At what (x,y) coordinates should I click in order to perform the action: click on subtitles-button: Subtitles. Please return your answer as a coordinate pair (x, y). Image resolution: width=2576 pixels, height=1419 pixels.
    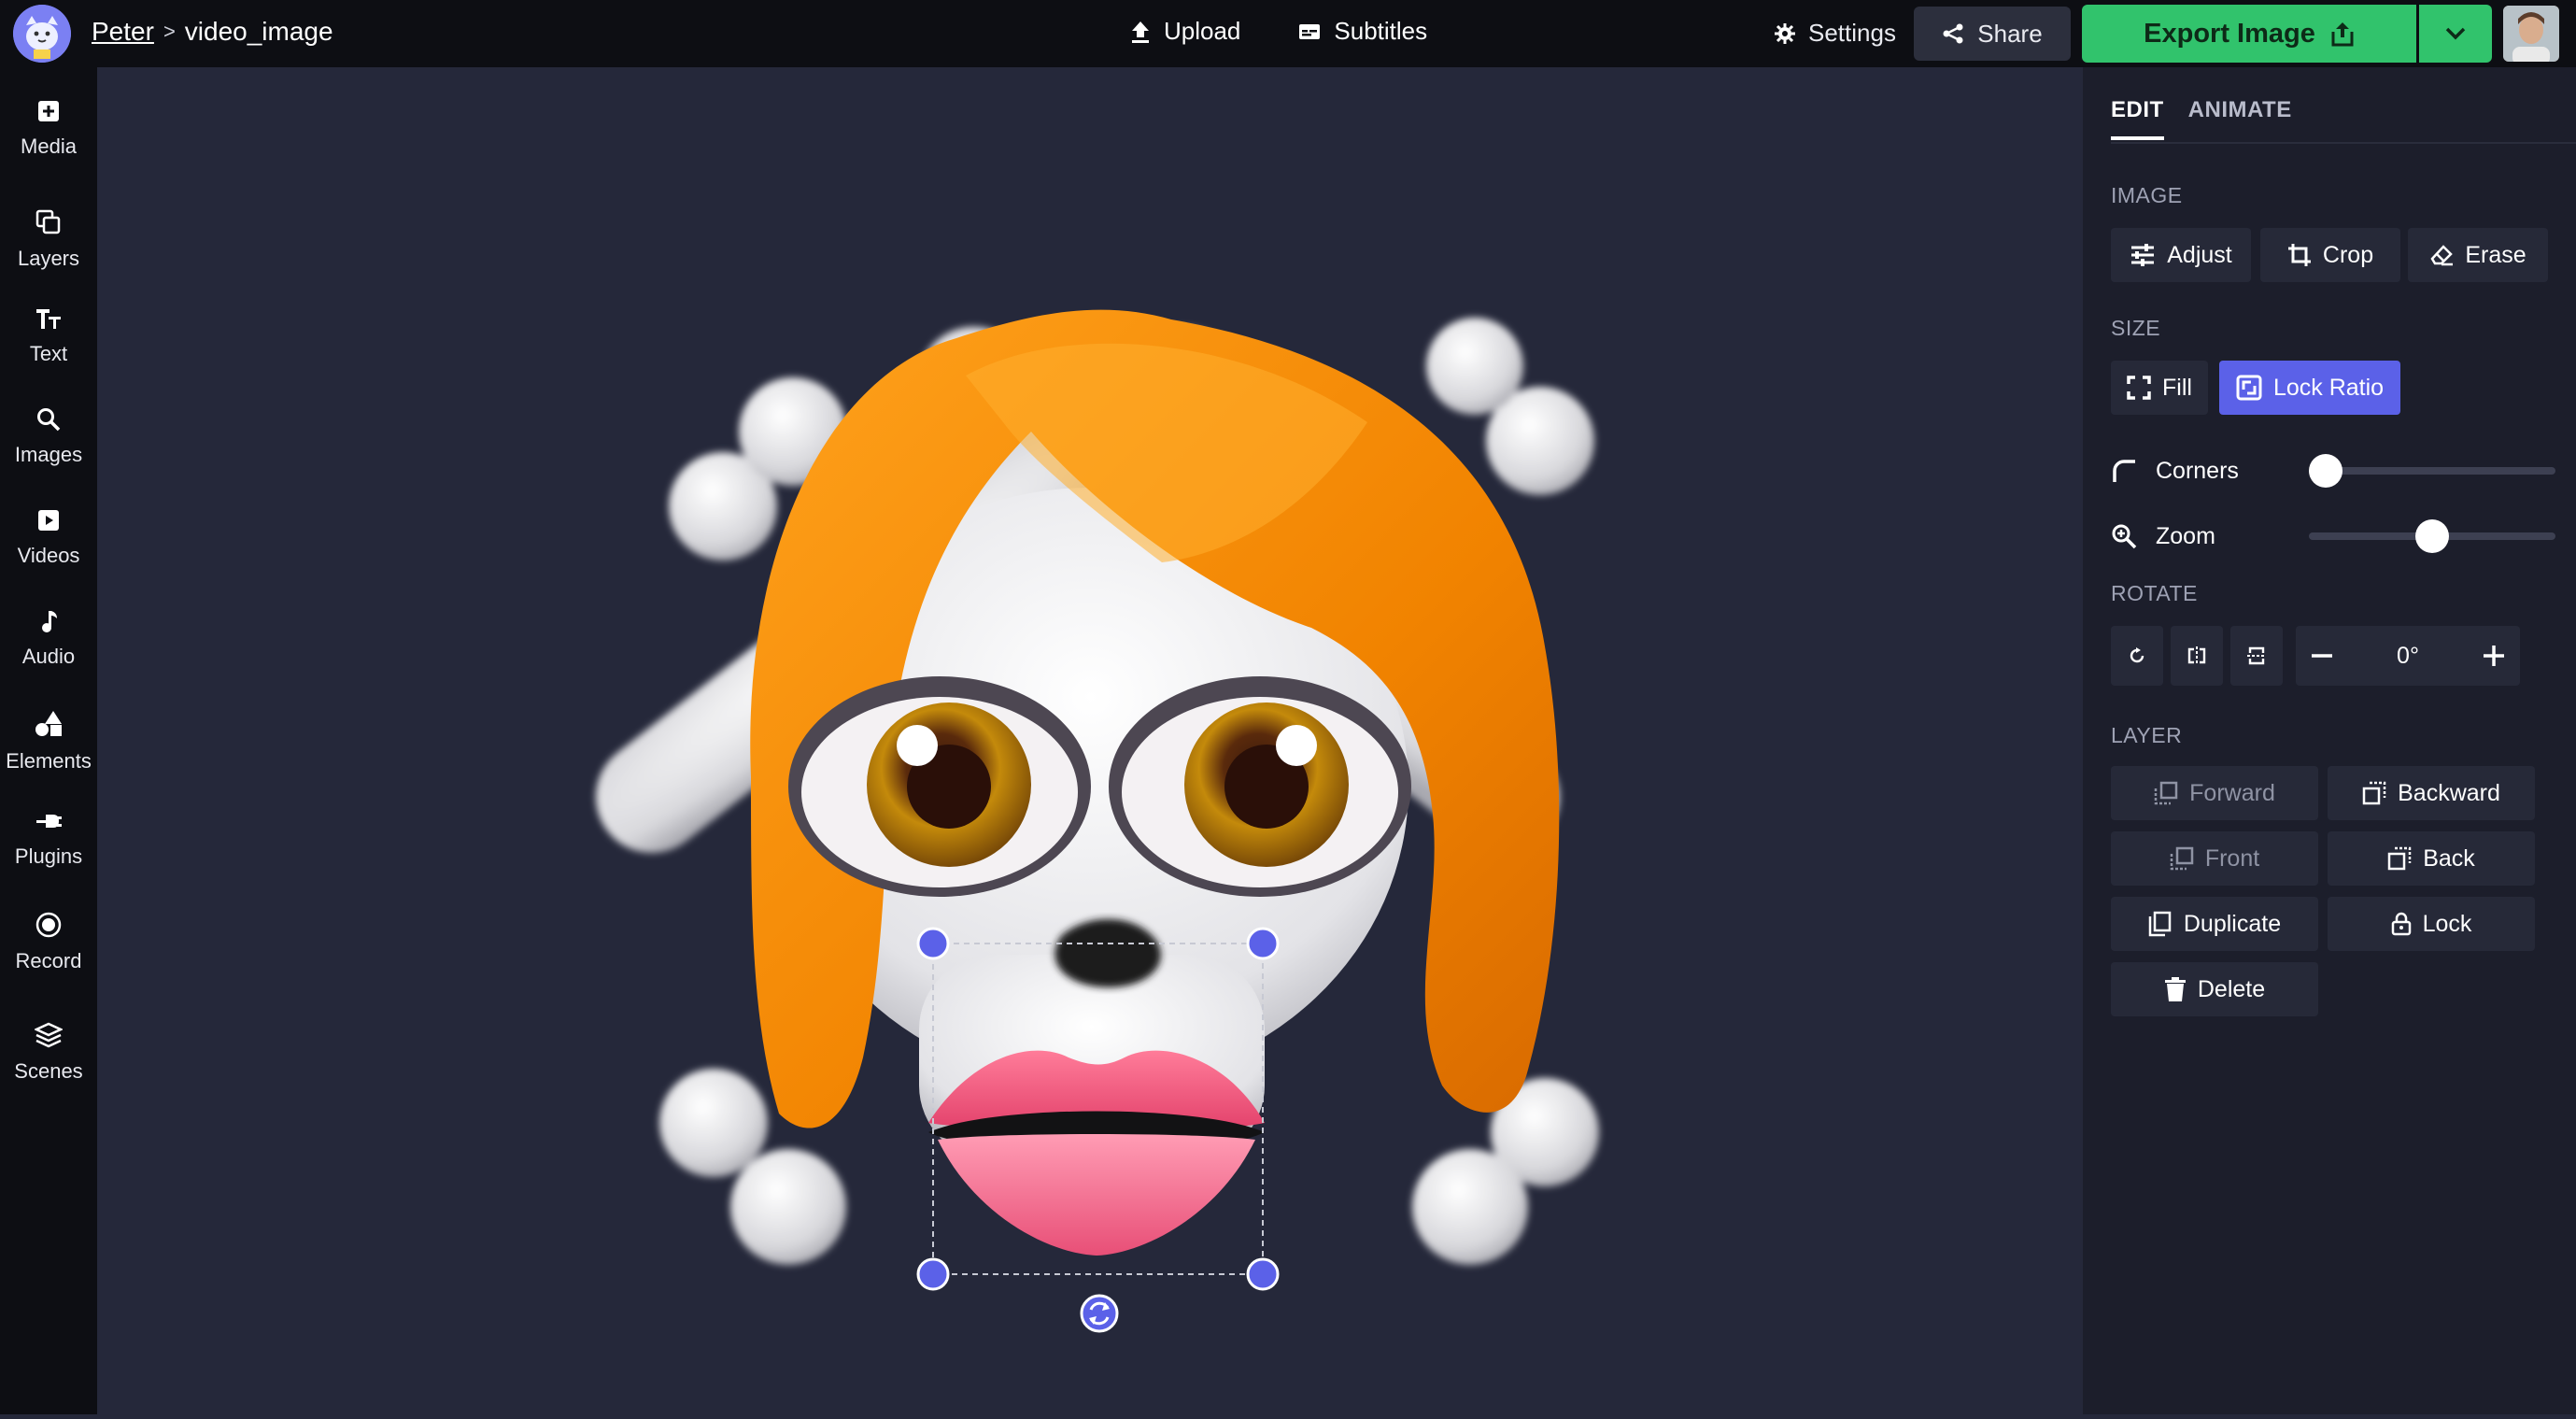
    Looking at the image, I should click on (1362, 31).